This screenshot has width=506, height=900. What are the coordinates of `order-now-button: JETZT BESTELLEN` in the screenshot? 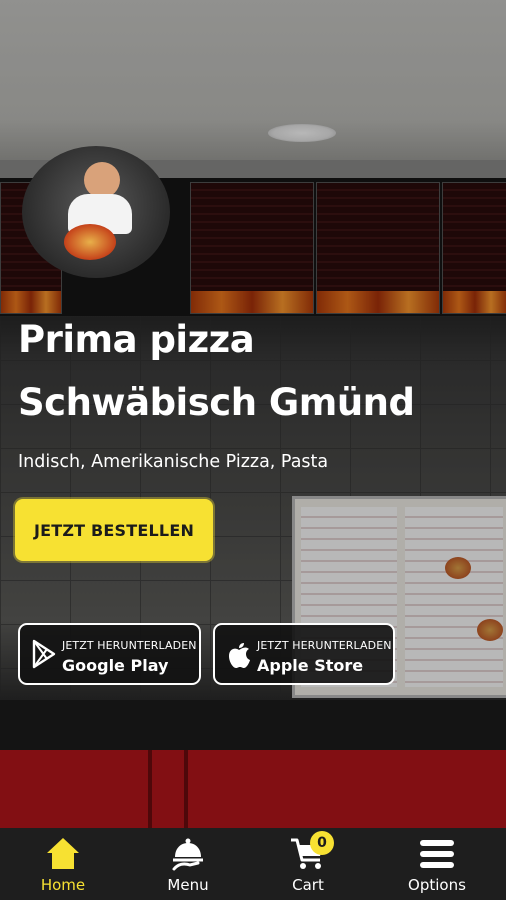 It's located at (114, 530).